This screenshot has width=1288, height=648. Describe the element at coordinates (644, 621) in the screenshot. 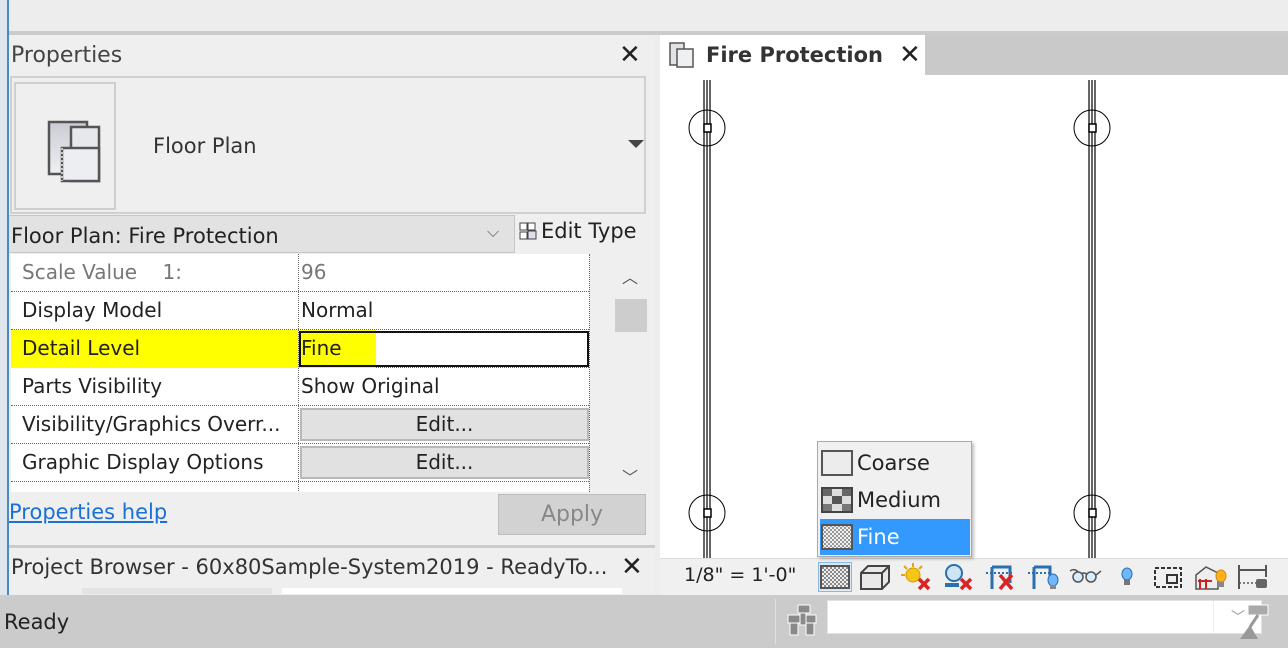

I see `status-bar: Ready ﹀` at that location.